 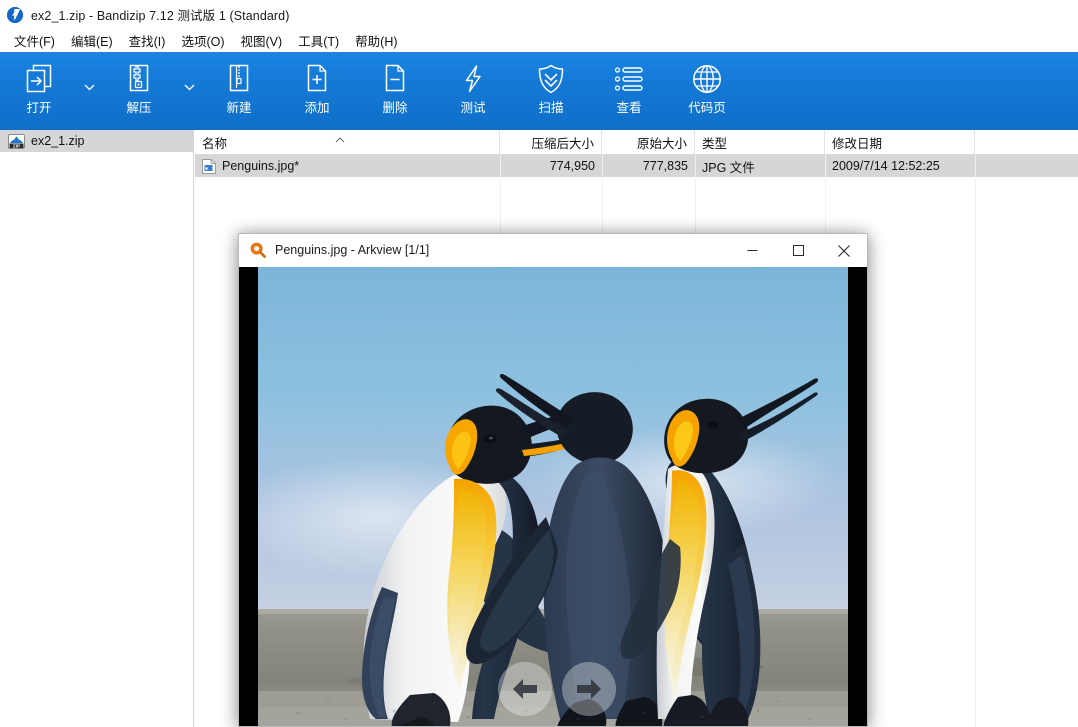 I want to click on menu-options: 选项(O), so click(x=202, y=40).